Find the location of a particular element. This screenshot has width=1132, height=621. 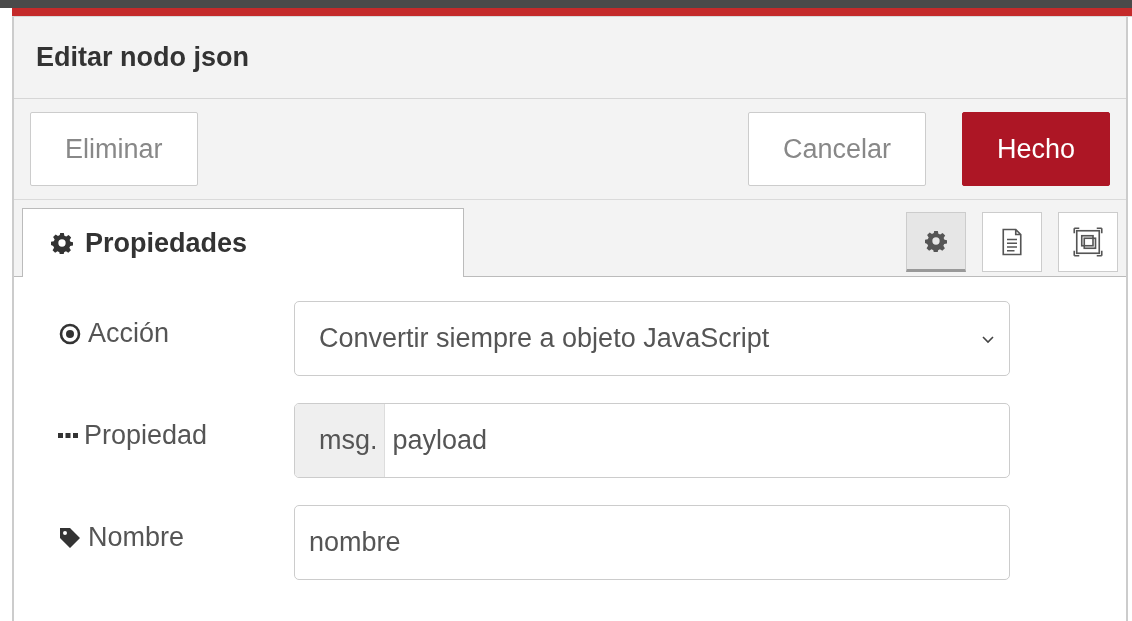

property-field: msg. payload is located at coordinates (652, 440).